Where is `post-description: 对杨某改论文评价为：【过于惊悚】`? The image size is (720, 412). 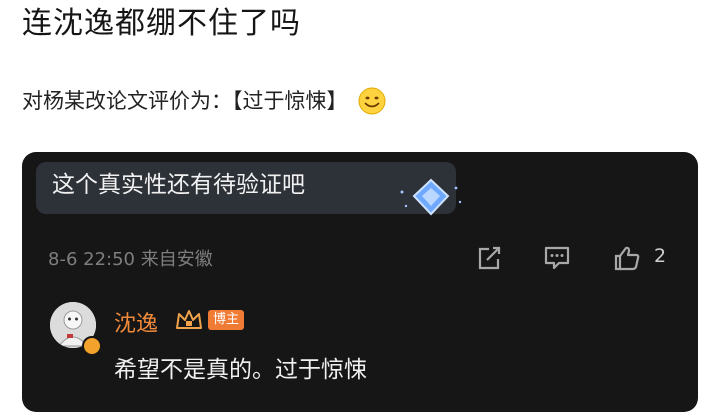
post-description: 对杨某改论文评价为：【过于惊悚】 is located at coordinates (204, 101).